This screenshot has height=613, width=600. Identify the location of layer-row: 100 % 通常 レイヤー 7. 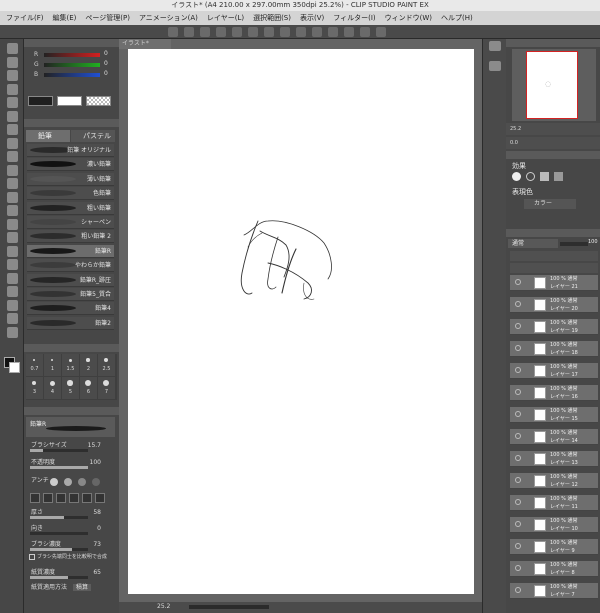
(554, 591).